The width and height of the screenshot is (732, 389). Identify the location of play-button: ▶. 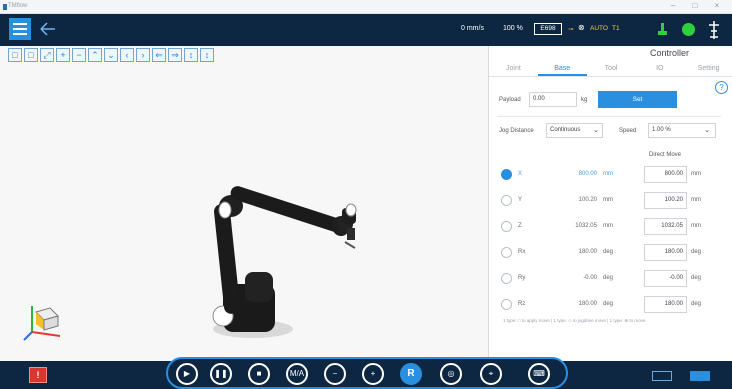
(187, 374).